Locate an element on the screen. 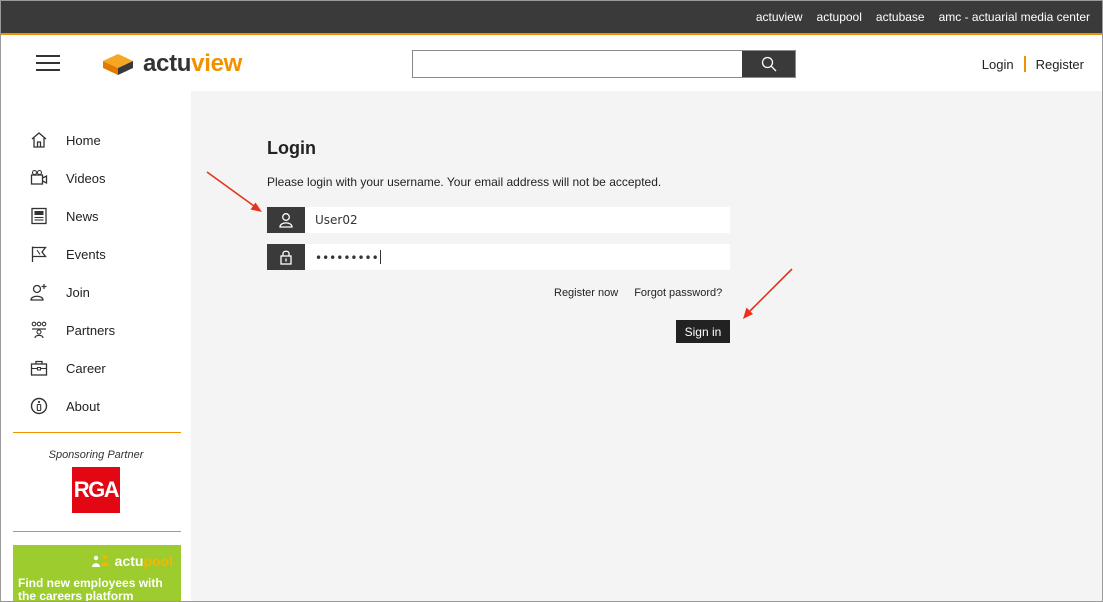 This screenshot has height=602, width=1103. actupool-logo-text-b: pool is located at coordinates (158, 561).